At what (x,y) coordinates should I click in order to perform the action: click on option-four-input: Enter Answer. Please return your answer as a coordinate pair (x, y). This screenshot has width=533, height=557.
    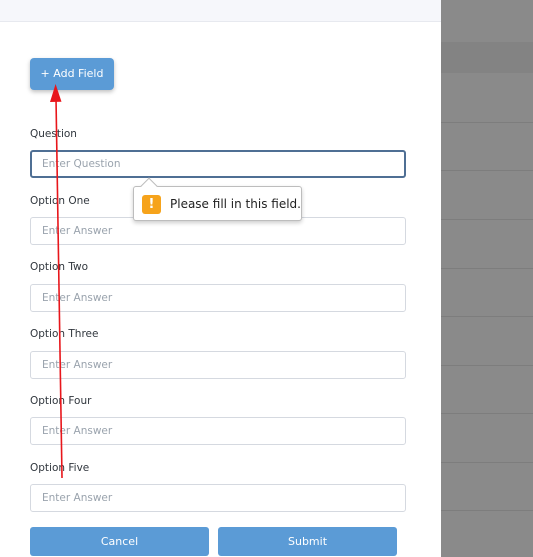
    Looking at the image, I should click on (218, 431).